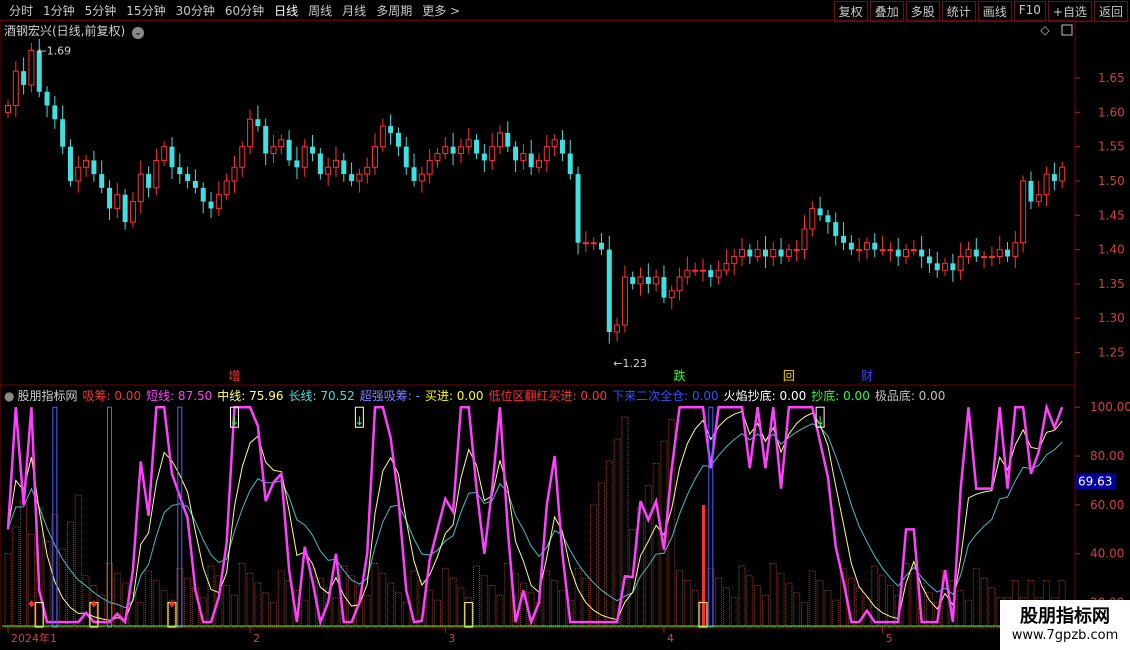  Describe the element at coordinates (789, 376) in the screenshot. I see `event-label: 回` at that location.